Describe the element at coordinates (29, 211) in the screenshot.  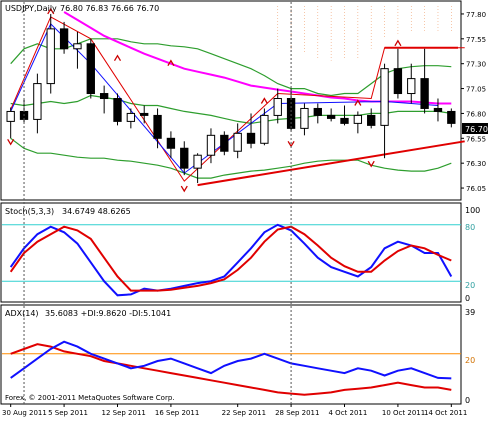
I see `stoch-title: Stoch(5,3,3)` at that location.